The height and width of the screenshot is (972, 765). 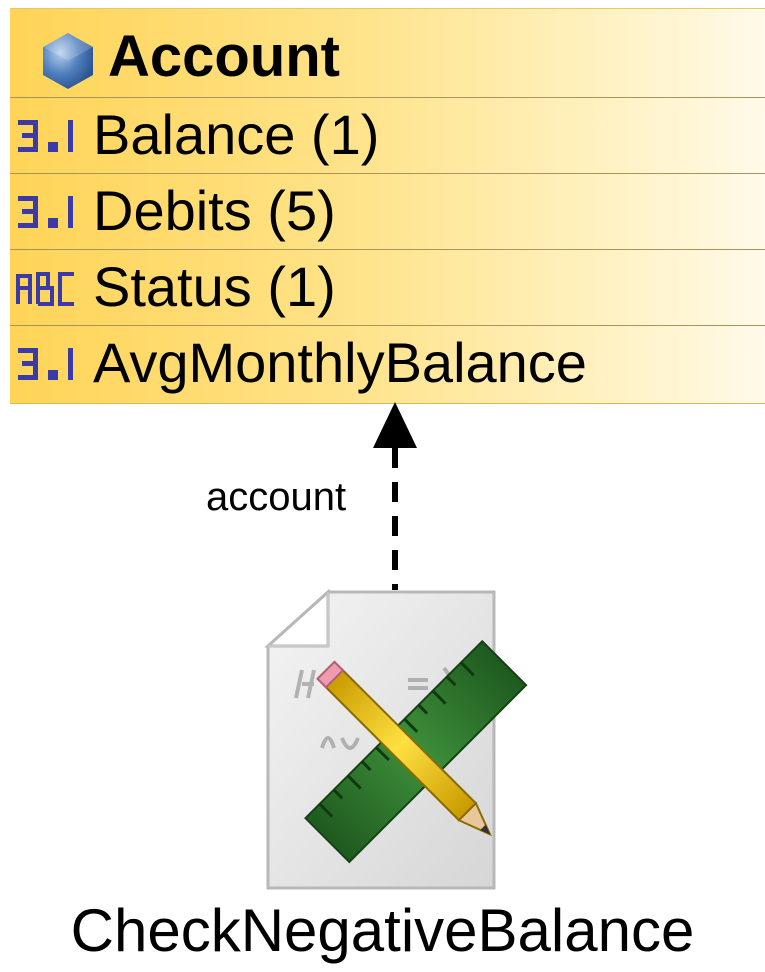 I want to click on relationship-label: account, so click(x=276, y=497).